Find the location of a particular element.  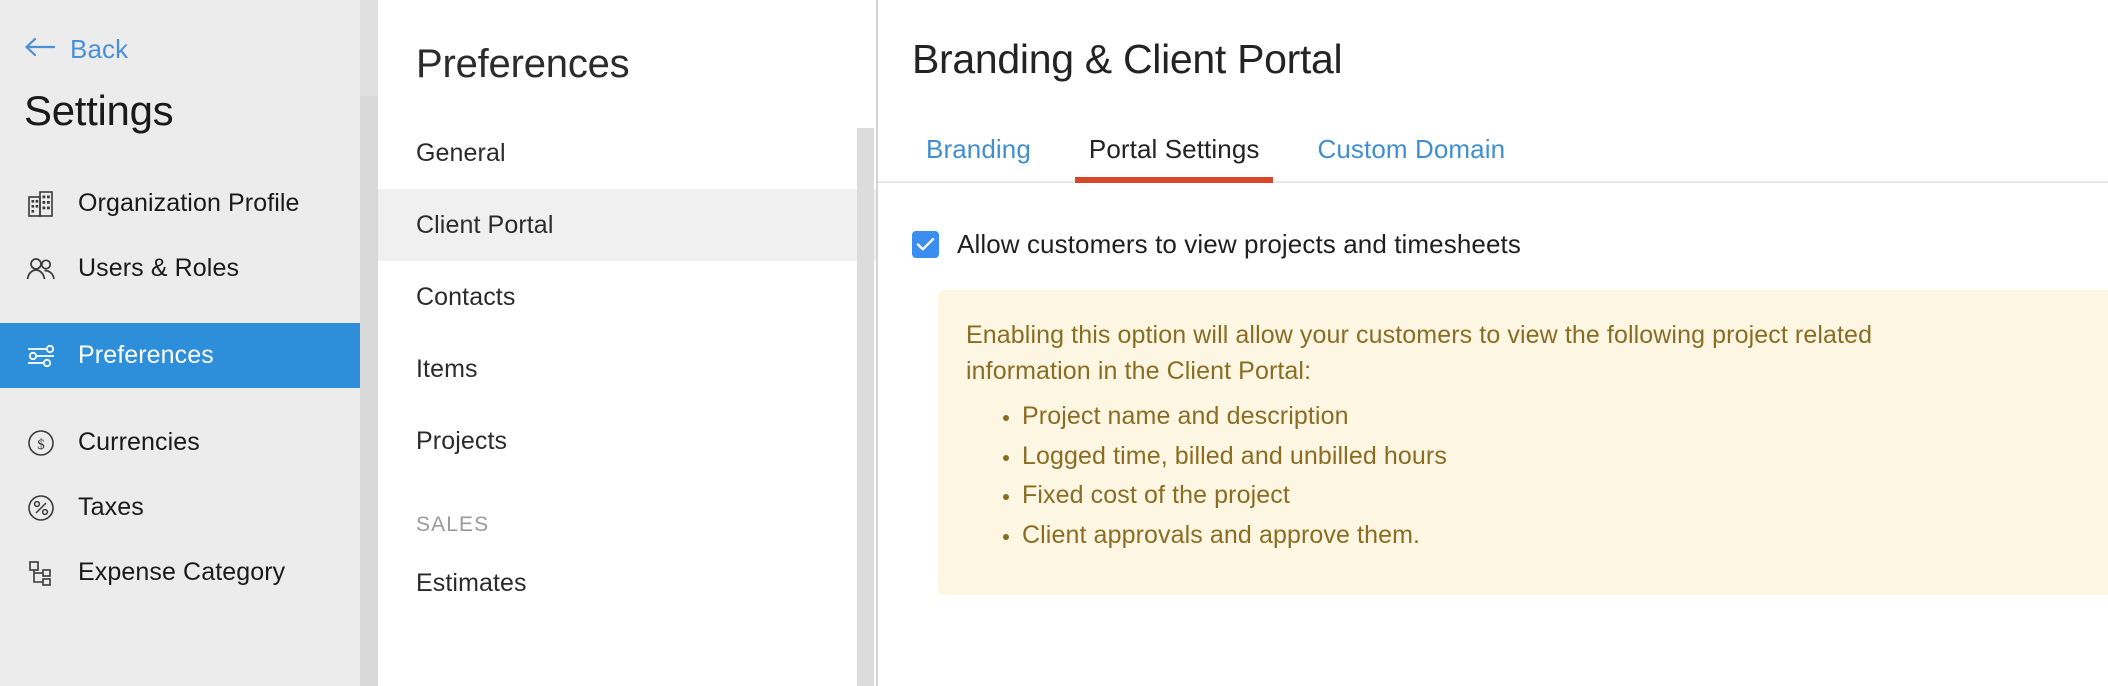

preferences-title: Preferences is located at coordinates (523, 64).